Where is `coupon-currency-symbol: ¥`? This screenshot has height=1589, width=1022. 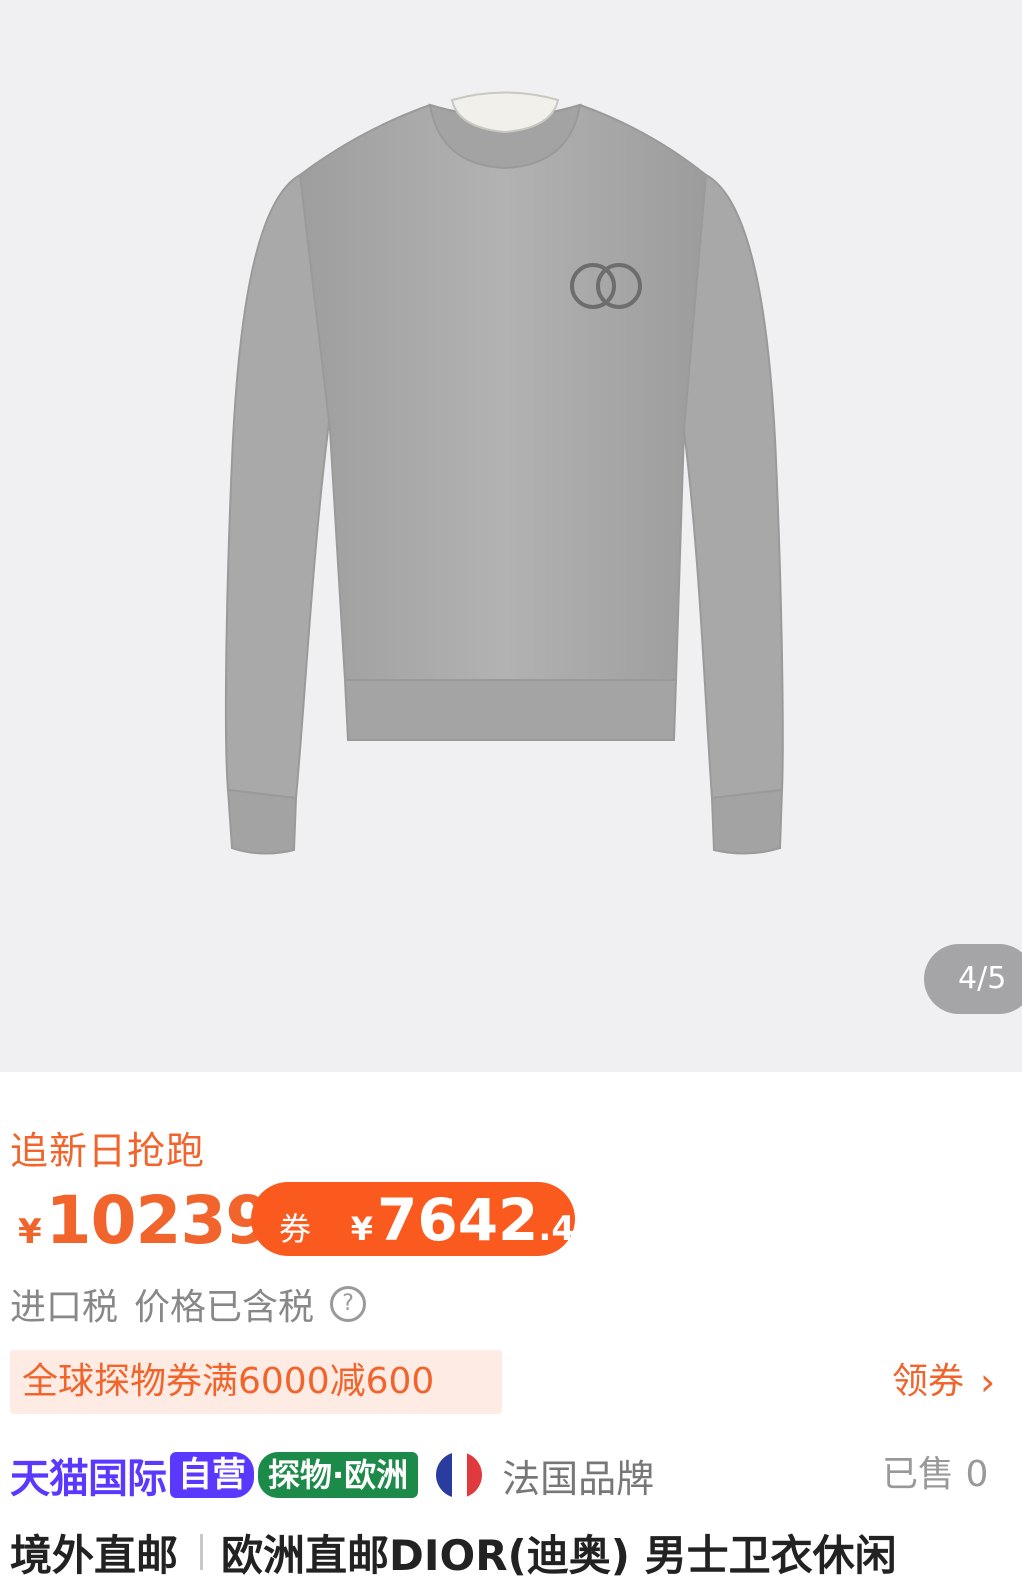
coupon-currency-symbol: ¥ is located at coordinates (361, 1229).